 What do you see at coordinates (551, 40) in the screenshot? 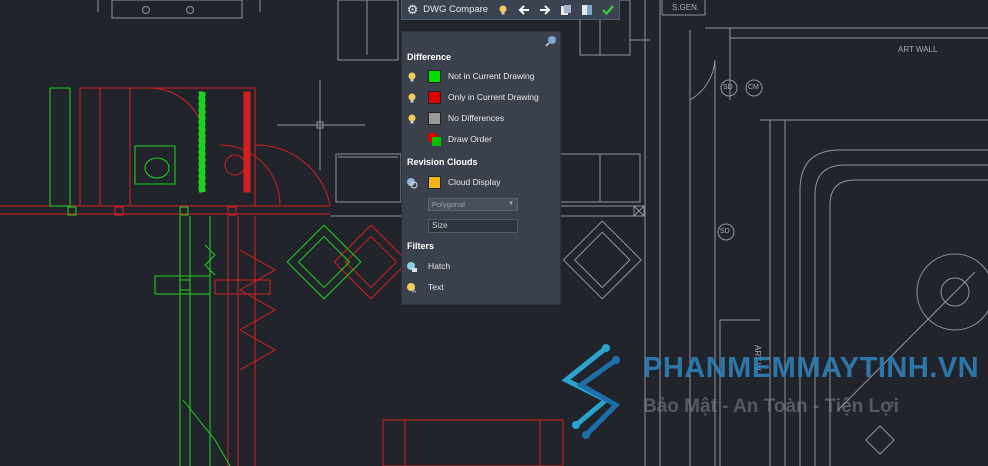
I see `pin-icon` at bounding box center [551, 40].